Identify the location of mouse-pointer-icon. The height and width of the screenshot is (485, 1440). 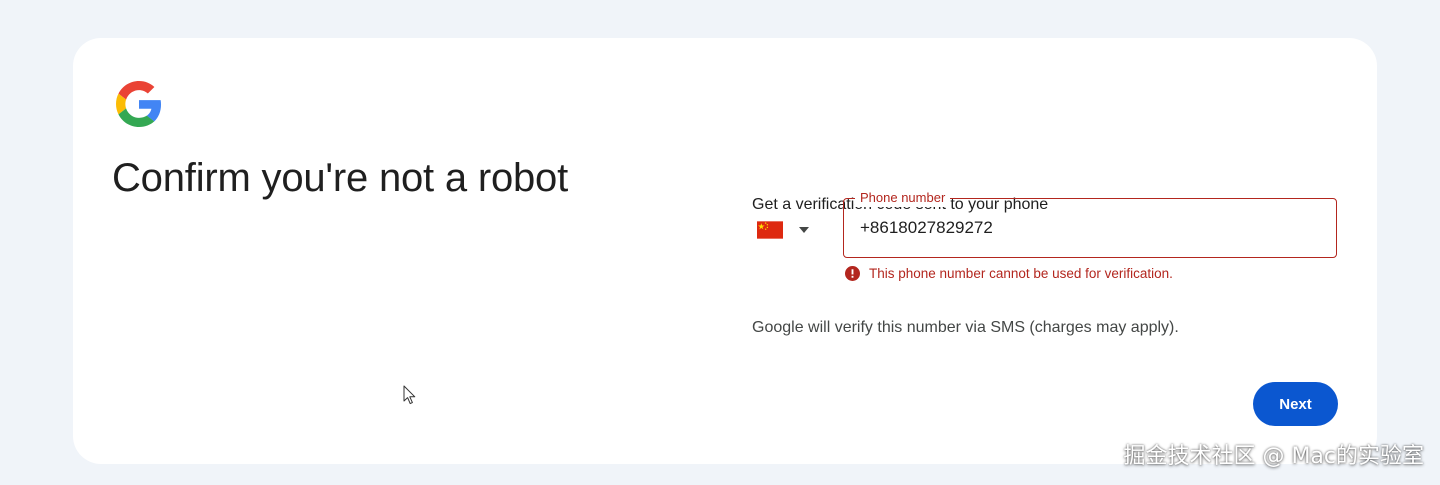
(409, 395).